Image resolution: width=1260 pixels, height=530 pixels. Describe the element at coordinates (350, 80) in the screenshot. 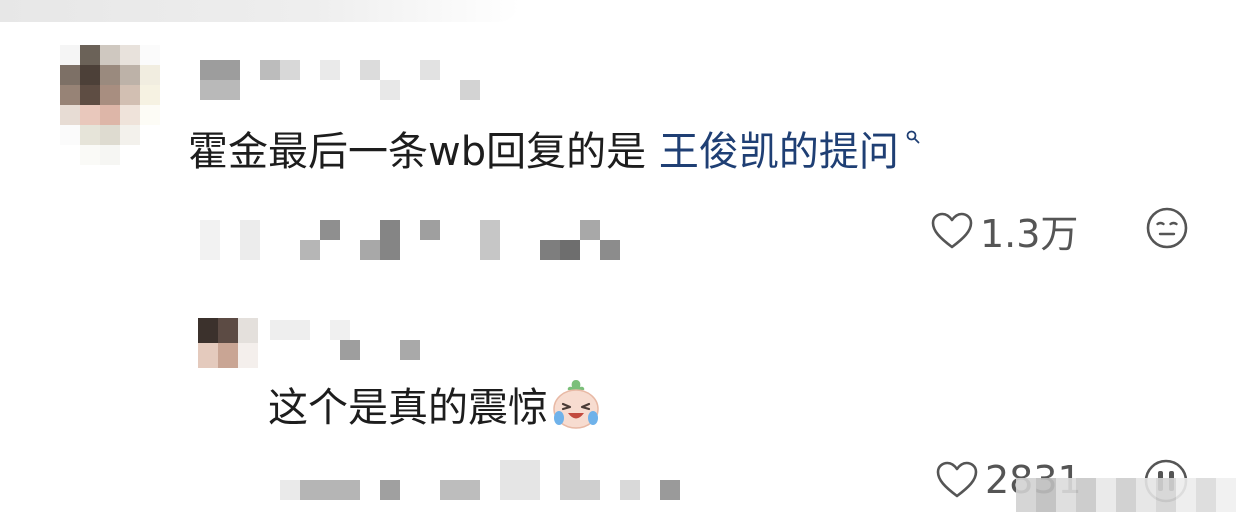

I see `username-blurred` at that location.